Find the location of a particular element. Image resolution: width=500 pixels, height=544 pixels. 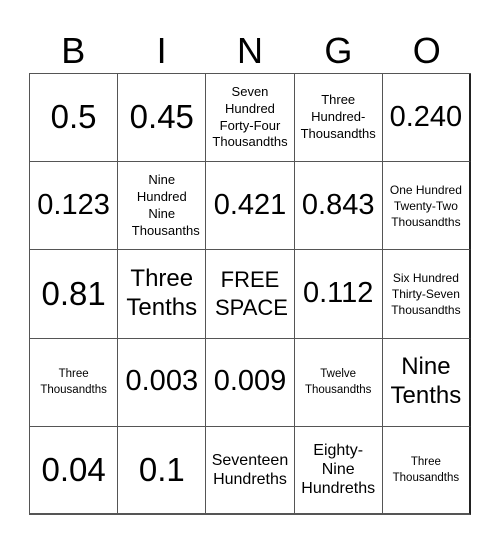

cell-text: 0.240 is located at coordinates (426, 116).